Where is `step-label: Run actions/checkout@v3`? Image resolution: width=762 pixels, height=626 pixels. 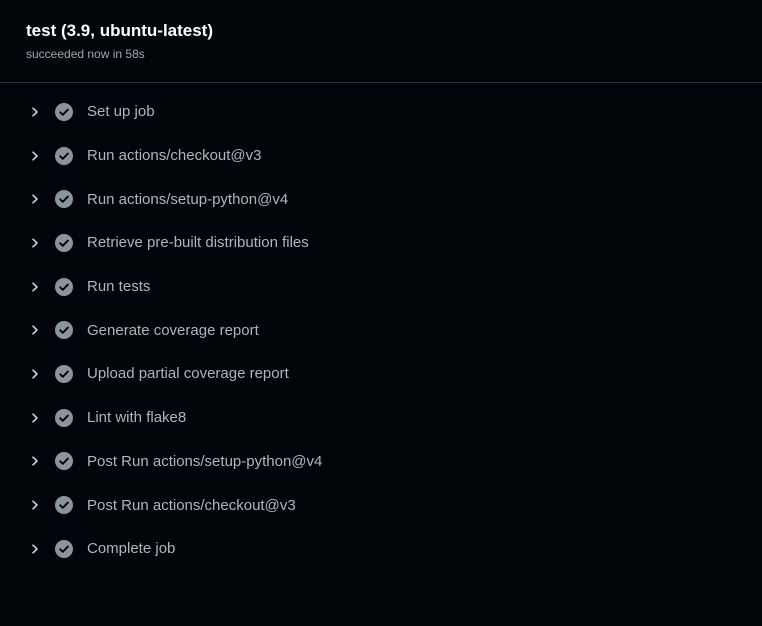 step-label: Run actions/checkout@v3 is located at coordinates (174, 156).